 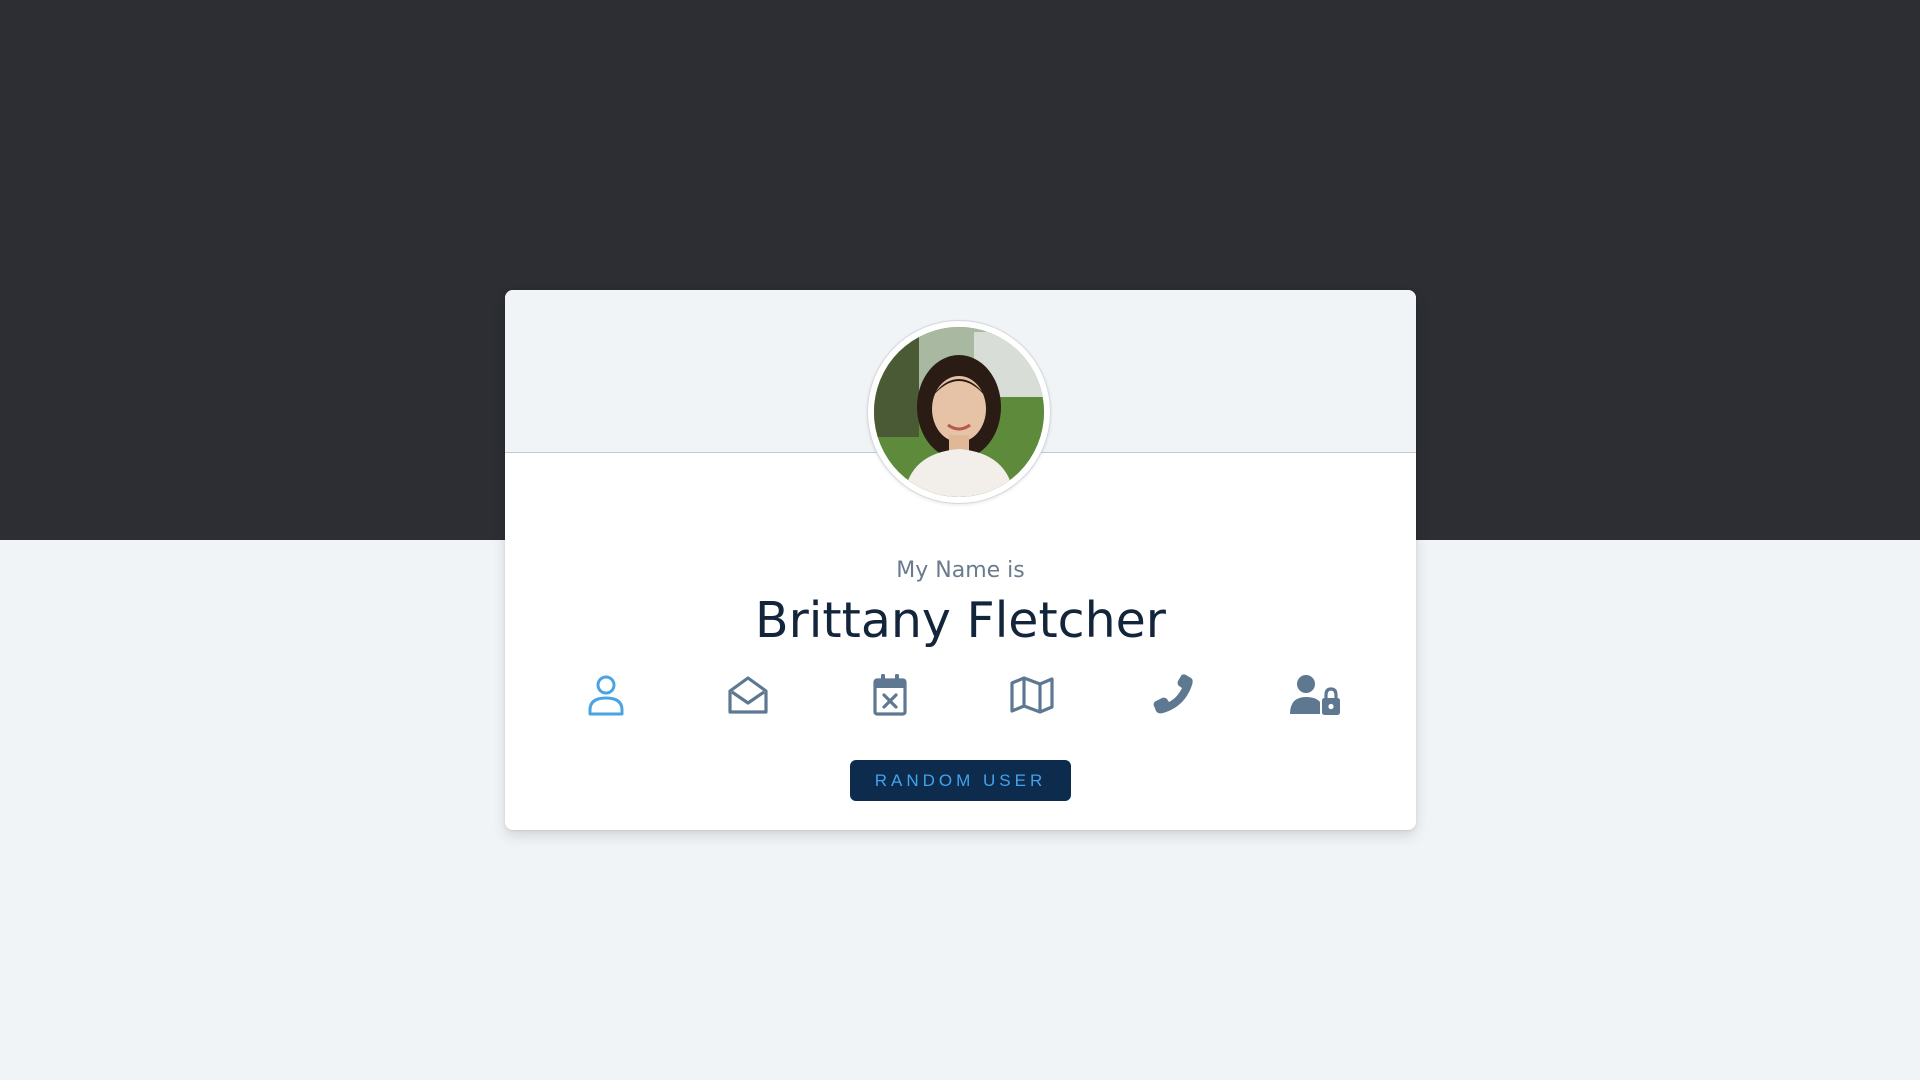 I want to click on tab-phone, so click(x=1174, y=695).